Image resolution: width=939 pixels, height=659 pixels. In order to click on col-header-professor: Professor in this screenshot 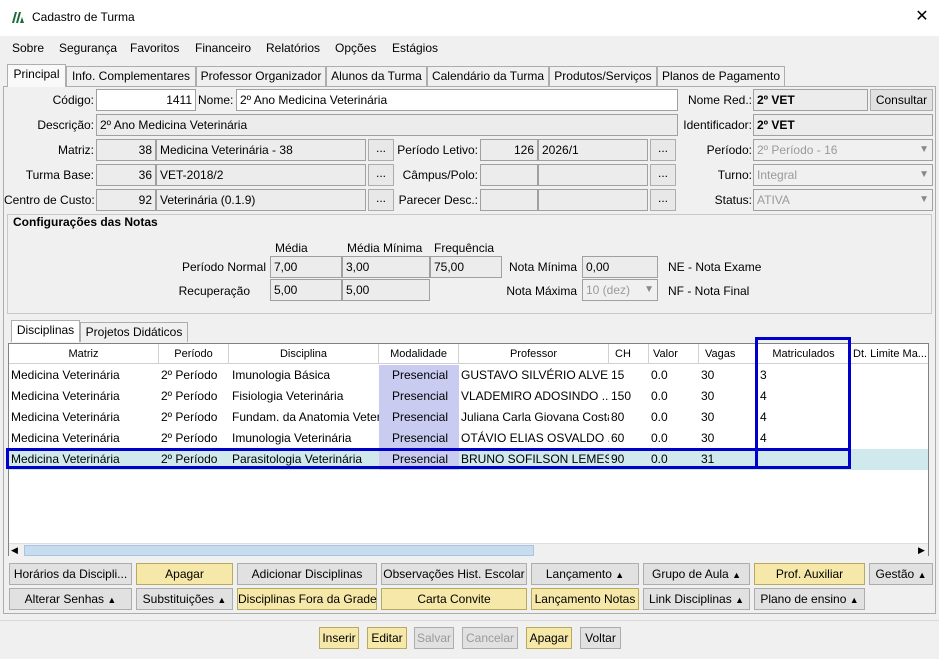, I will do `click(534, 354)`.